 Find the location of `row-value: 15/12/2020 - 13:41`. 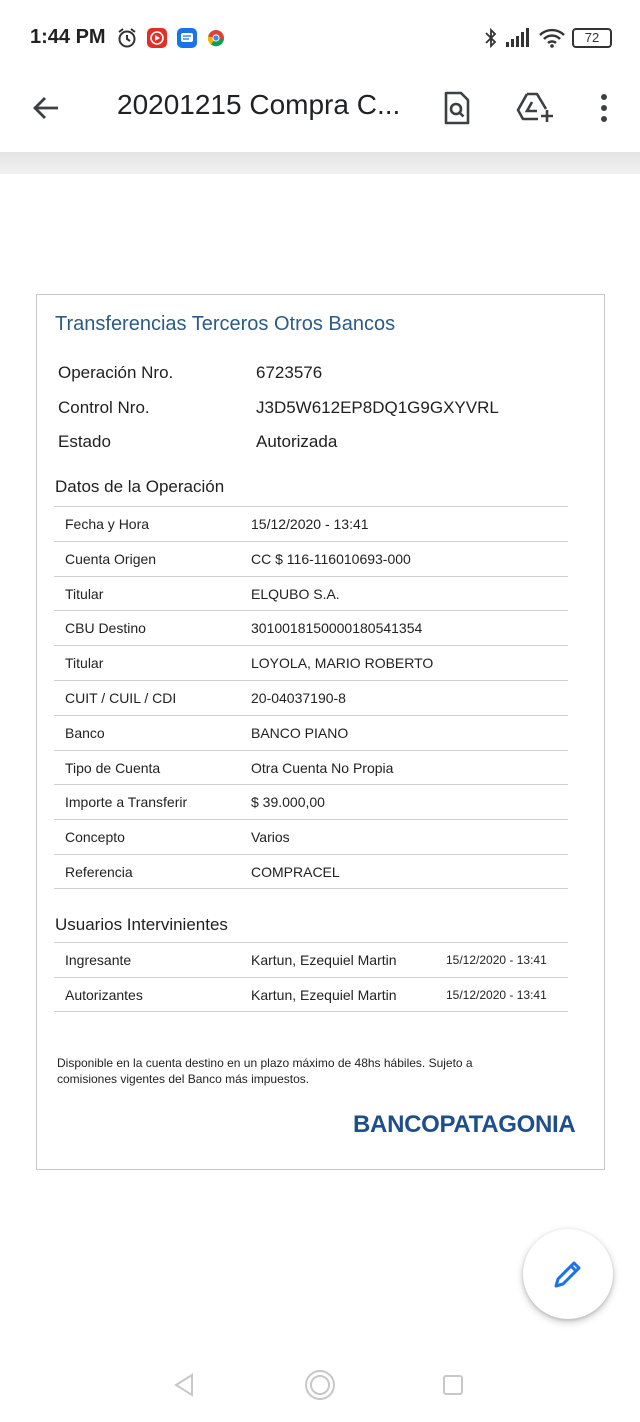

row-value: 15/12/2020 - 13:41 is located at coordinates (310, 524).